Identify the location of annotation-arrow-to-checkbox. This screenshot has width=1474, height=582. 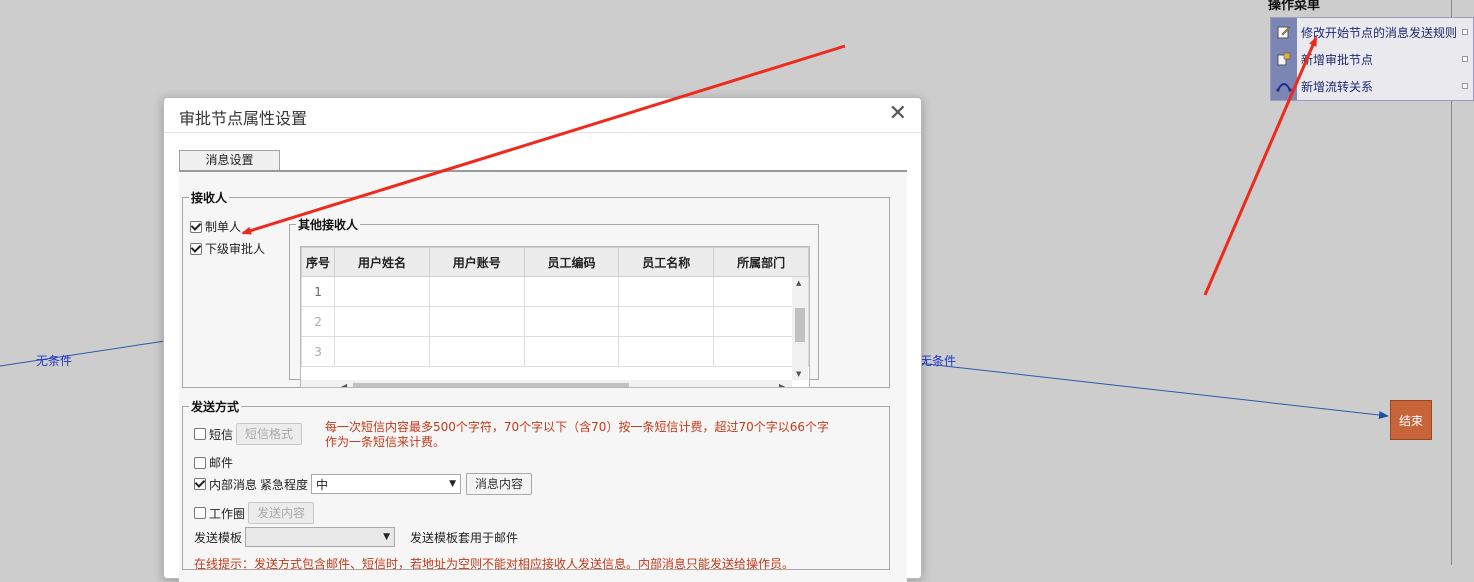
(543, 139).